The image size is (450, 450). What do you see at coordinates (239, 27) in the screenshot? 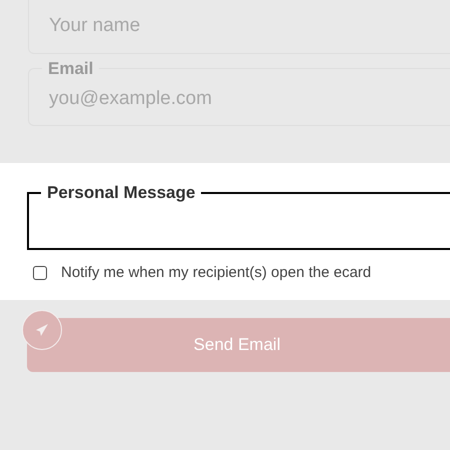
I see `name-field: Your name` at bounding box center [239, 27].